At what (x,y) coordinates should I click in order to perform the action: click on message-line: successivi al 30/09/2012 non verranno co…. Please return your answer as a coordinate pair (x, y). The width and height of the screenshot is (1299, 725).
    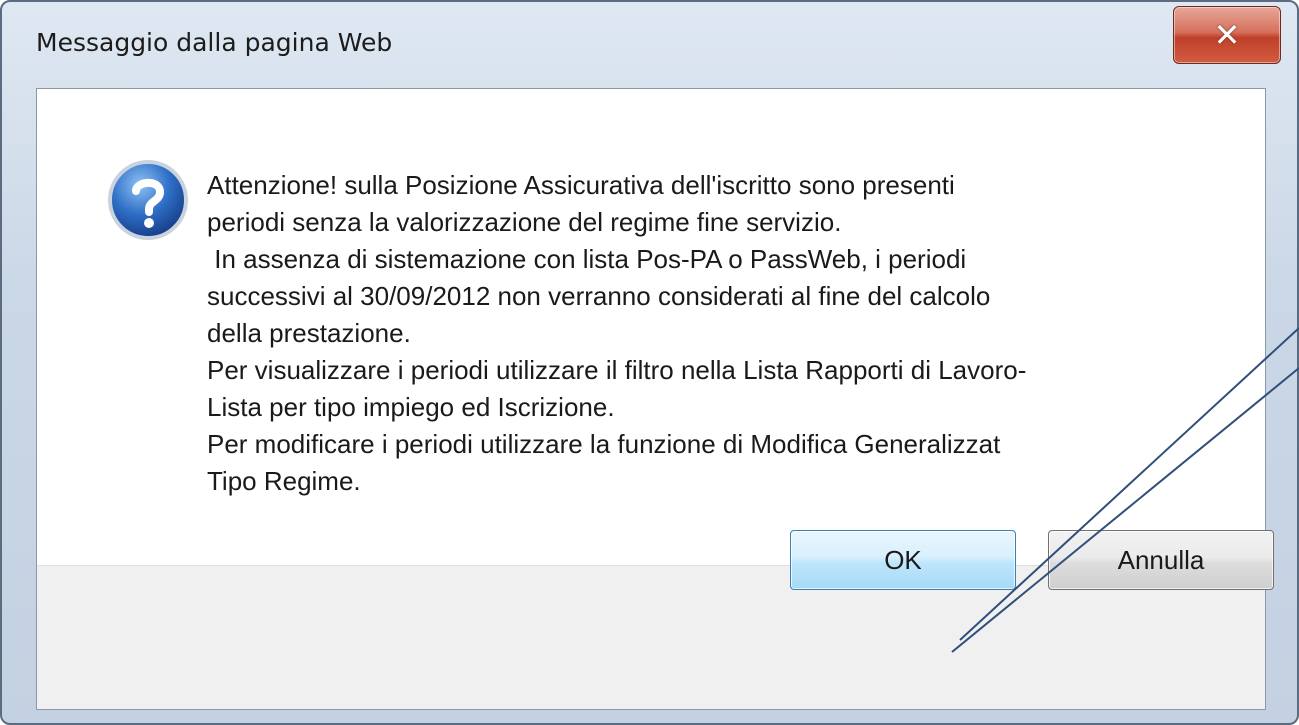
    Looking at the image, I should click on (599, 296).